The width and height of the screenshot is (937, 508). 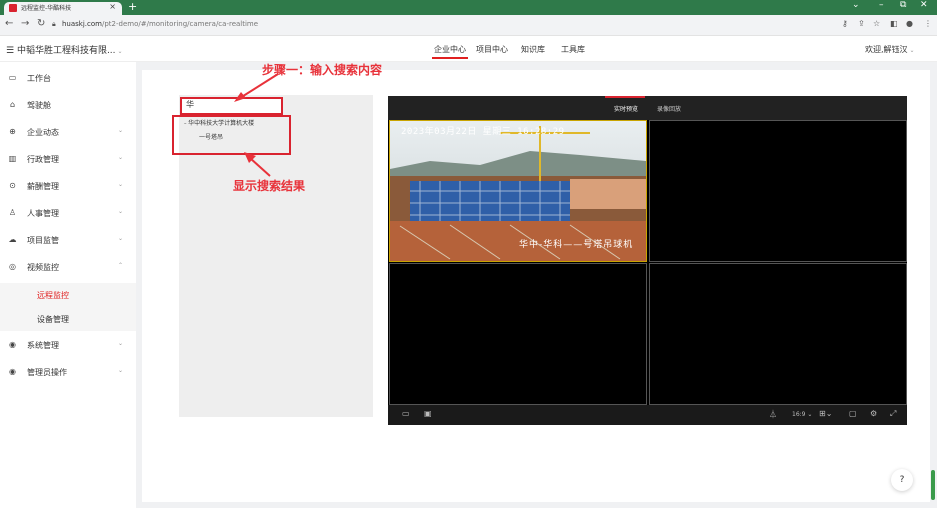 What do you see at coordinates (43, 132) in the screenshot?
I see `sidebar-item-label: 企业动态` at bounding box center [43, 132].